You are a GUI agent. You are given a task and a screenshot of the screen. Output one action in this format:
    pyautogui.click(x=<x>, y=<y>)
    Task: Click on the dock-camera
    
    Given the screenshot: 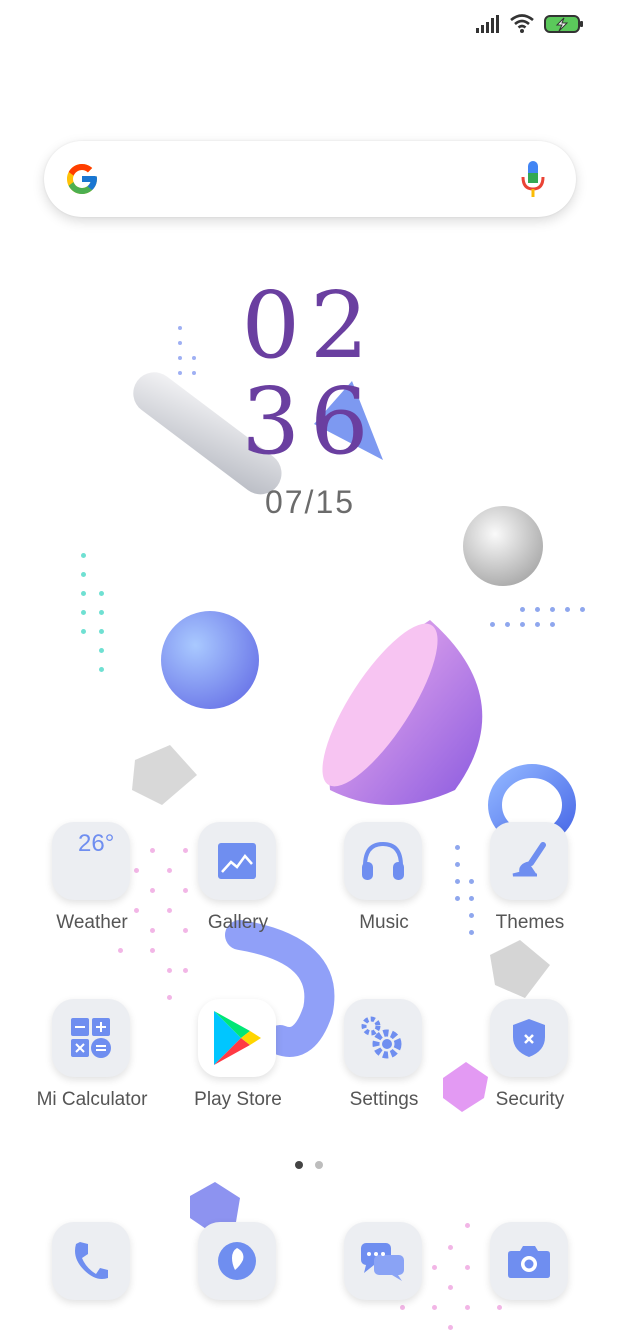 What is the action you would take?
    pyautogui.click(x=530, y=1262)
    